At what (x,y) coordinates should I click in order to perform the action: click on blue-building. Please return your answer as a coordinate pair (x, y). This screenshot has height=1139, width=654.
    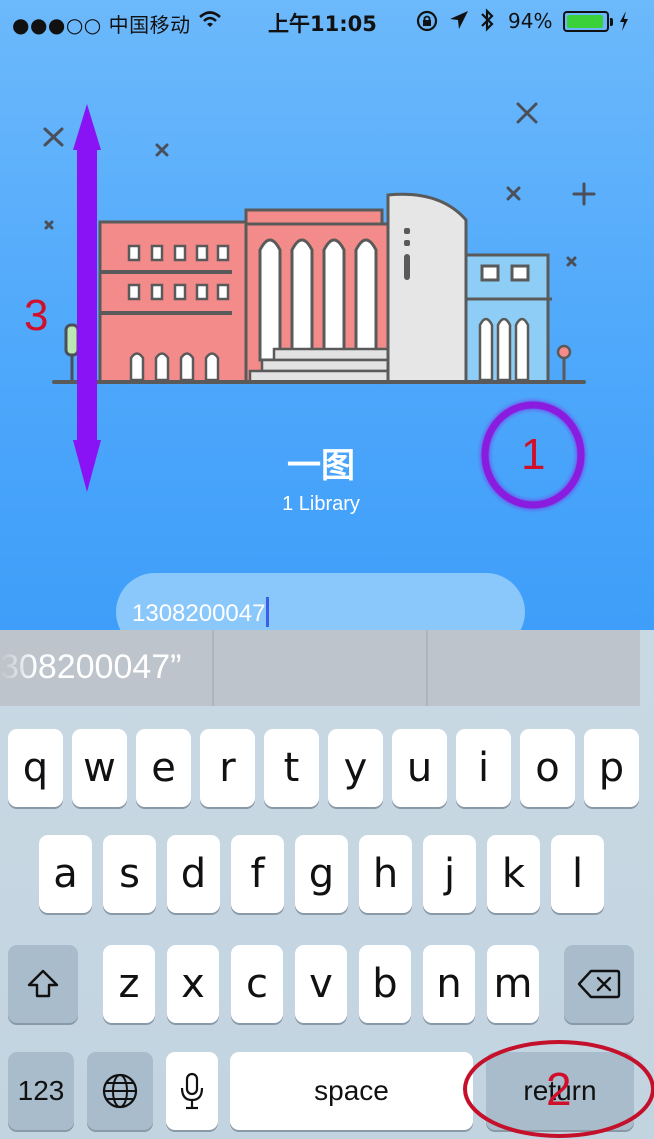
    Looking at the image, I should click on (508, 318).